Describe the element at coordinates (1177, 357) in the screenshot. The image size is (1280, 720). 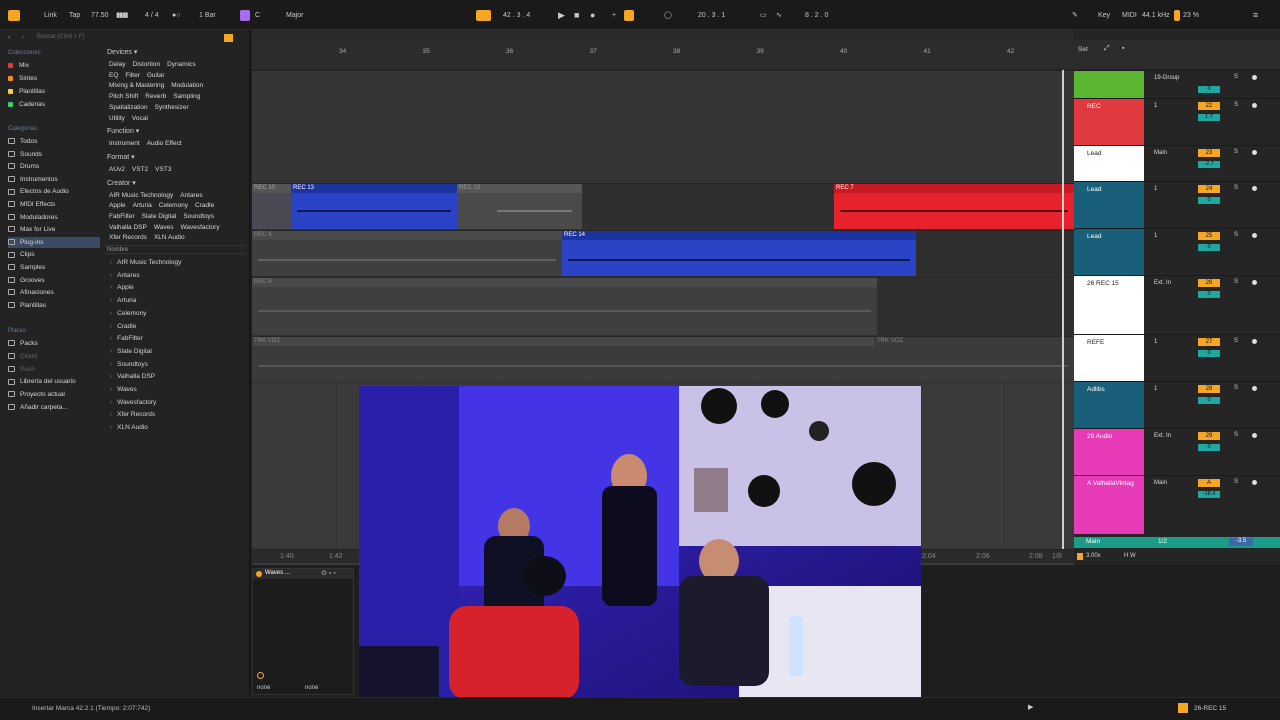
I see `track-header: REFE 1 27 0 S` at that location.